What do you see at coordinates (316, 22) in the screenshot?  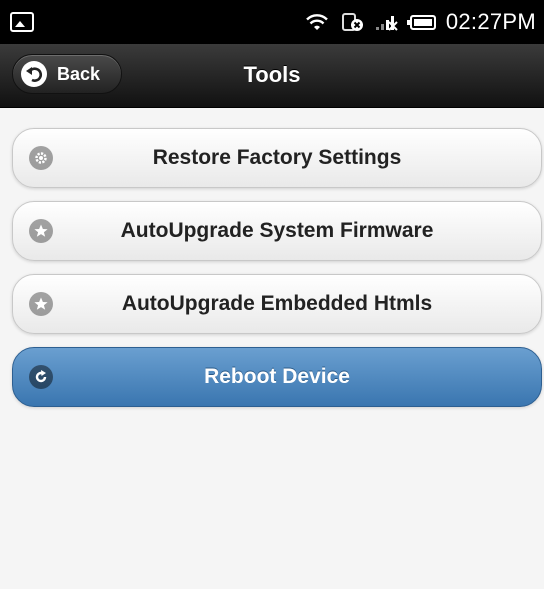 I see `wifi-icon` at bounding box center [316, 22].